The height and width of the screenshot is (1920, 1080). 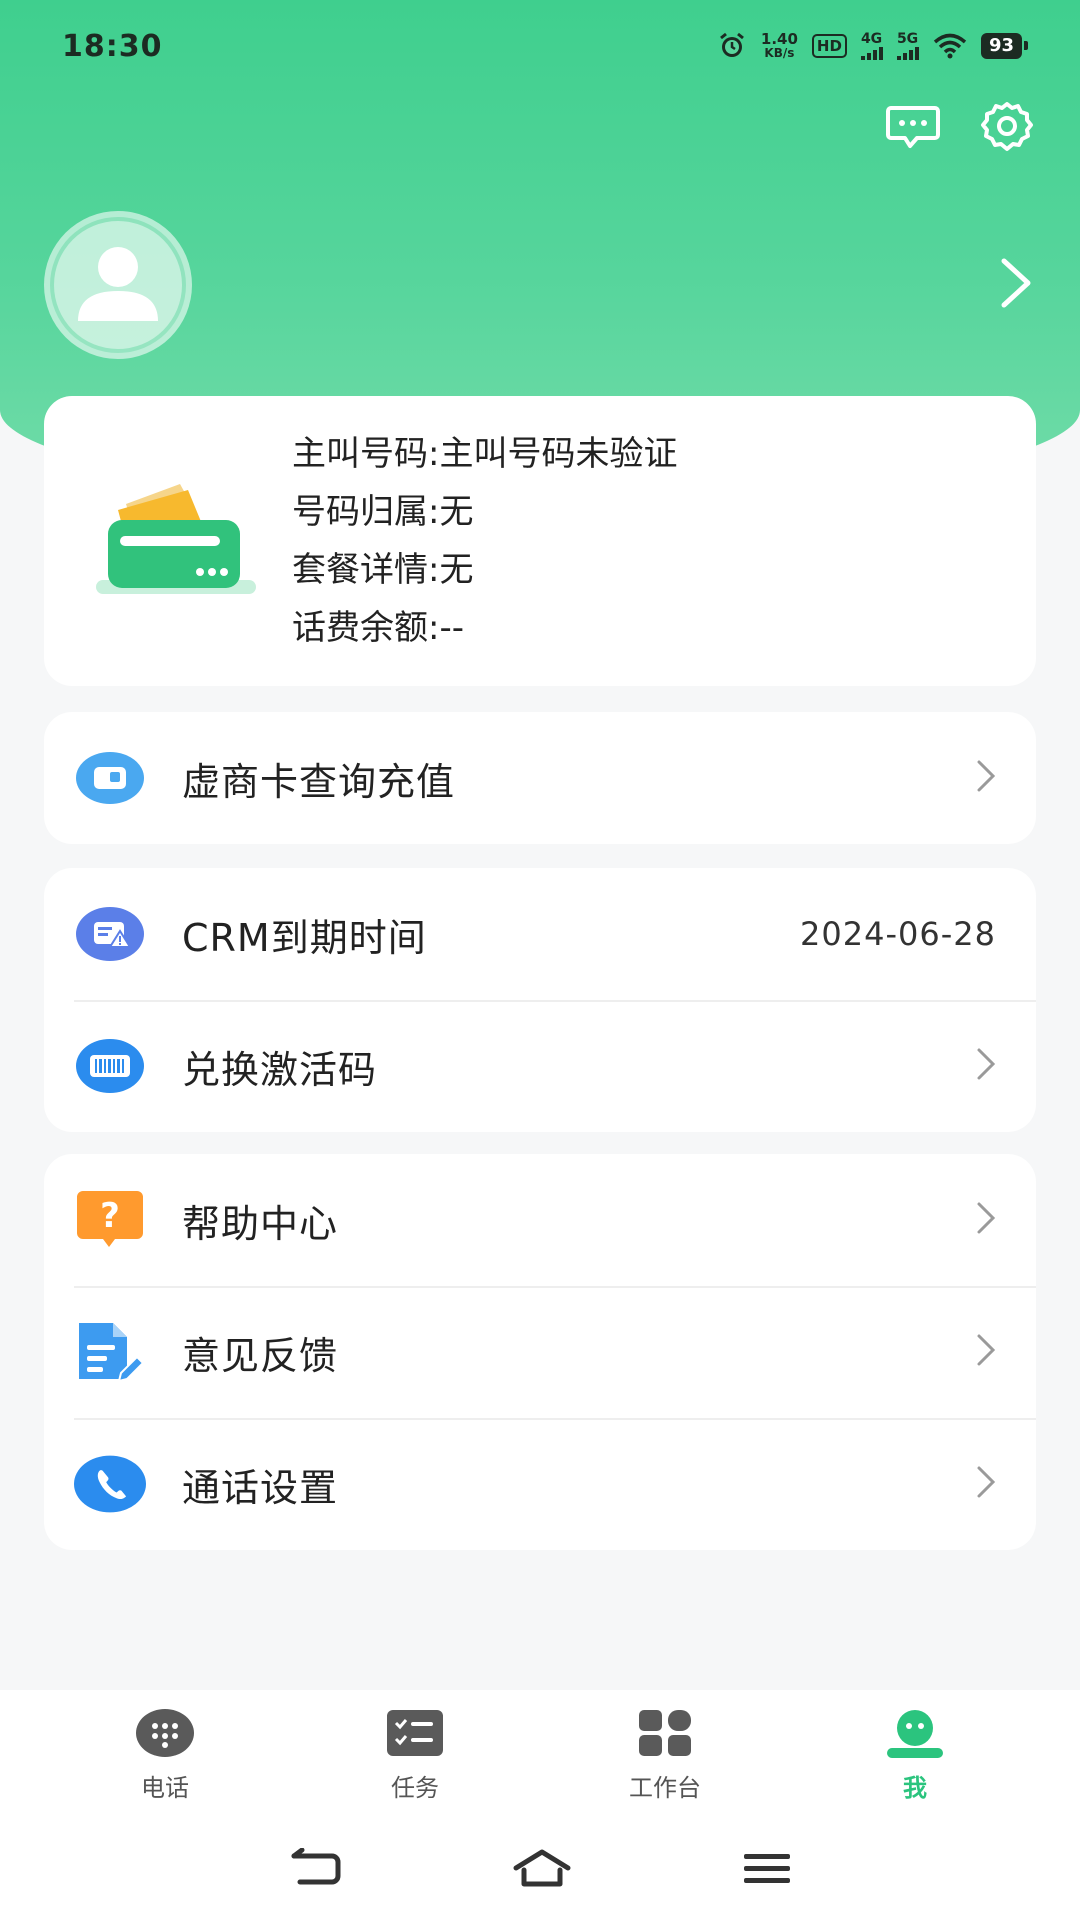 What do you see at coordinates (485, 454) in the screenshot?
I see `caller-number: 主叫号码:主叫号码未验证` at bounding box center [485, 454].